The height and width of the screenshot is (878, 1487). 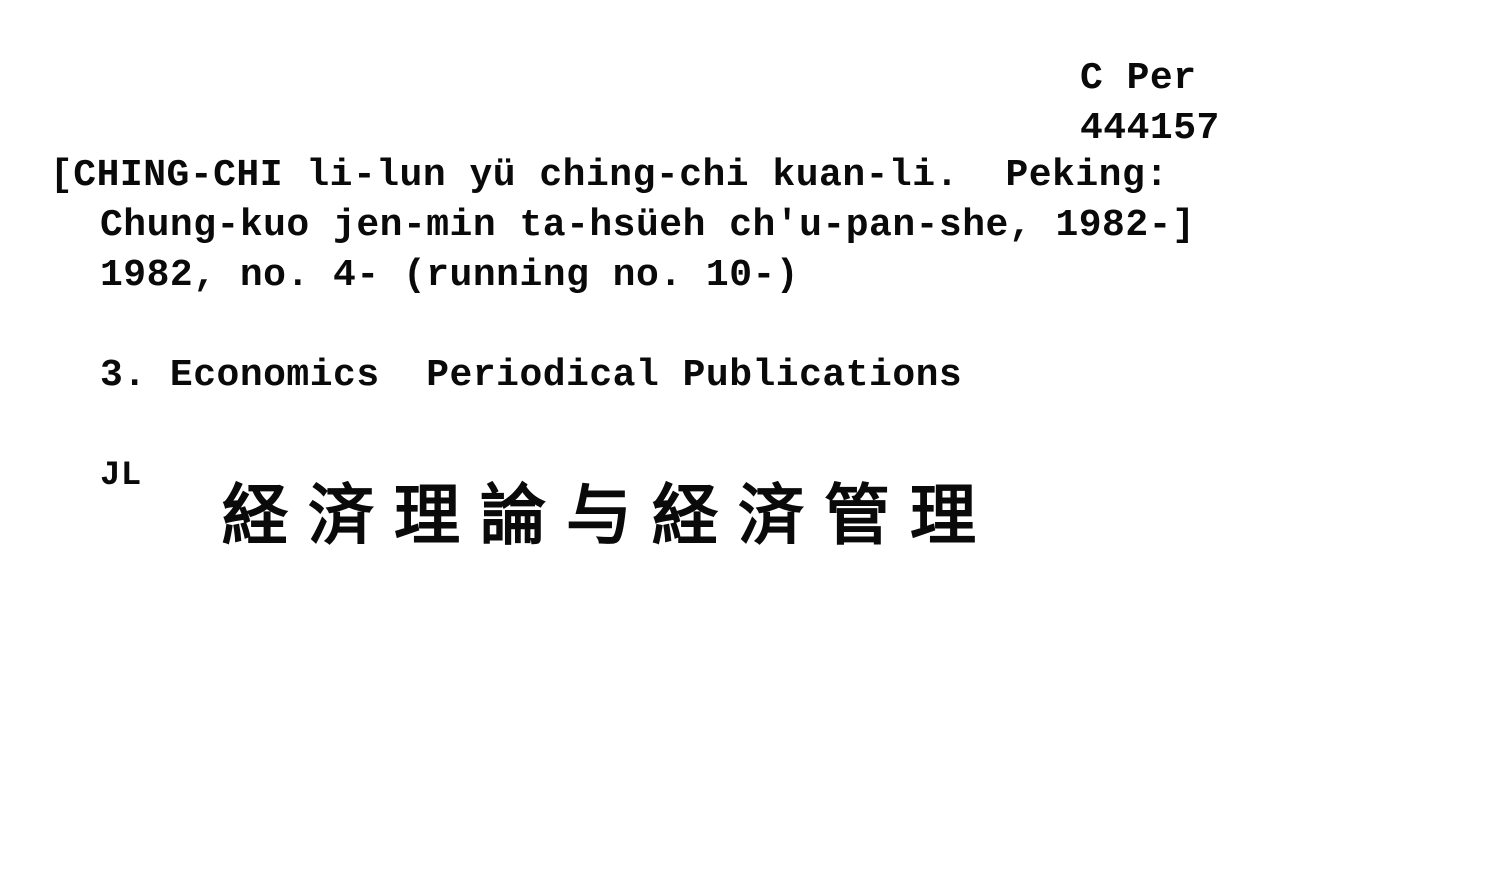 What do you see at coordinates (531, 375) in the screenshot?
I see `subject-headings: 3. Economics Periodical Publications` at bounding box center [531, 375].